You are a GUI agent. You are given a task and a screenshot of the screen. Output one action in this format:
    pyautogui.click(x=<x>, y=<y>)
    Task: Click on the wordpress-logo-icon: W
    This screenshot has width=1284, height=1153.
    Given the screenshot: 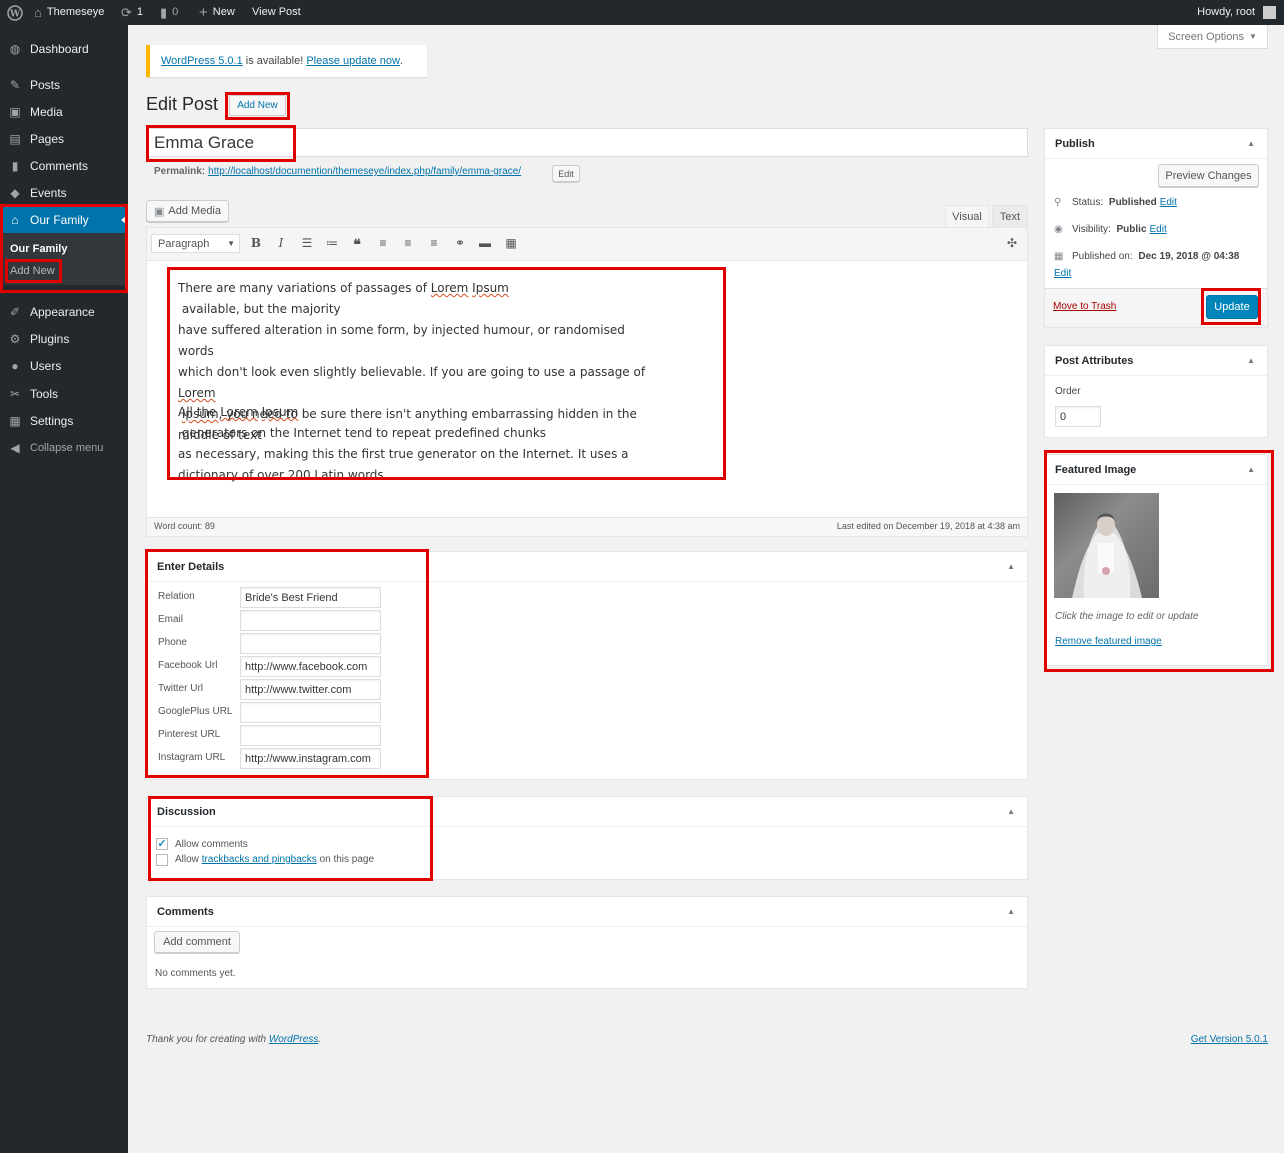 What is the action you would take?
    pyautogui.click(x=15, y=12)
    